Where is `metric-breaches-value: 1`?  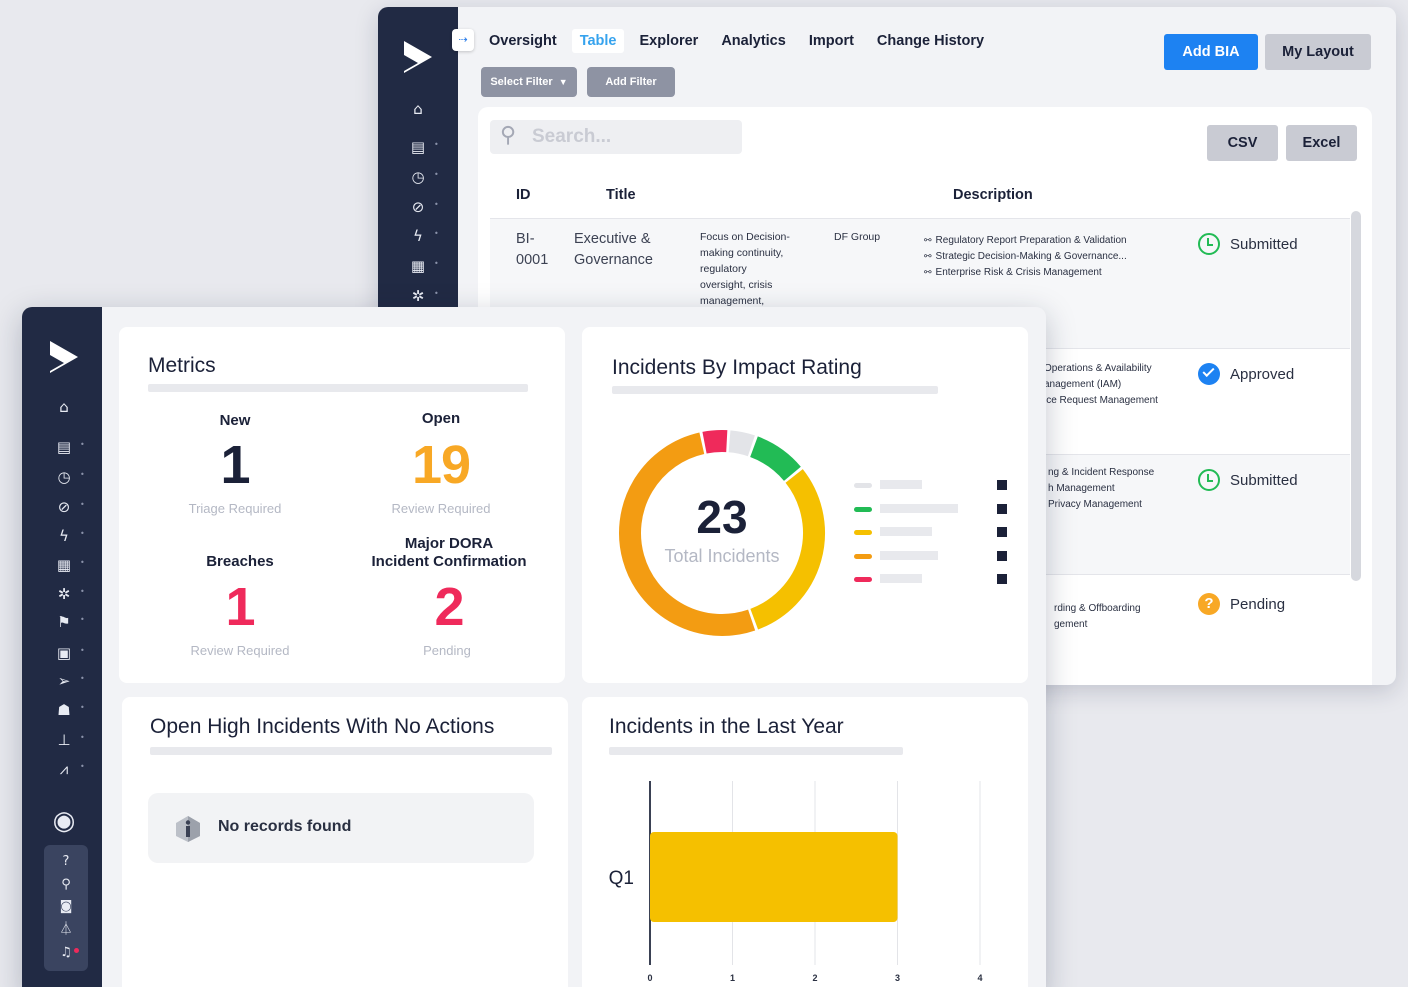
metric-breaches-value: 1 is located at coordinates (240, 607).